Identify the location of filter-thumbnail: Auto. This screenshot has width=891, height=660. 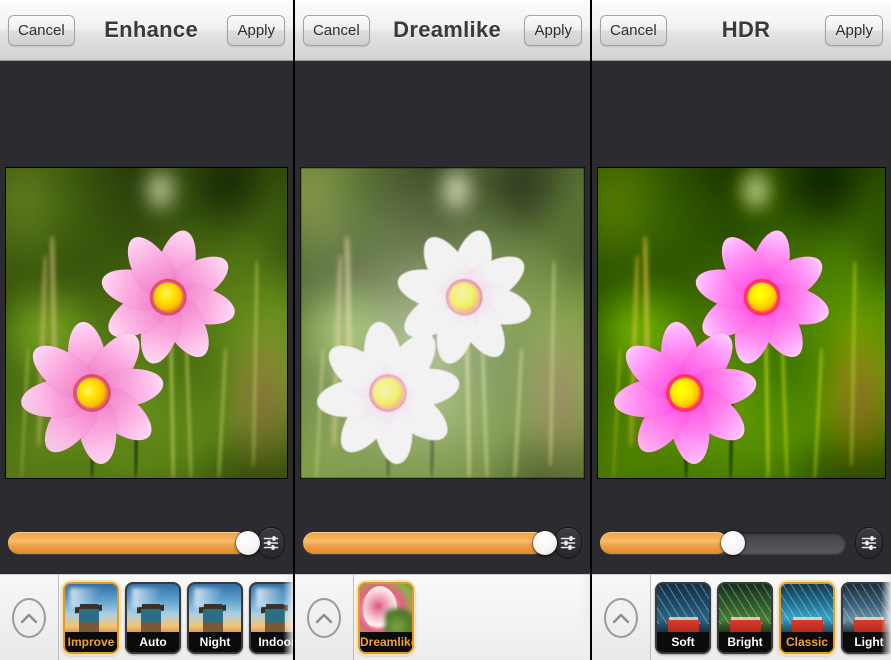
(153, 617).